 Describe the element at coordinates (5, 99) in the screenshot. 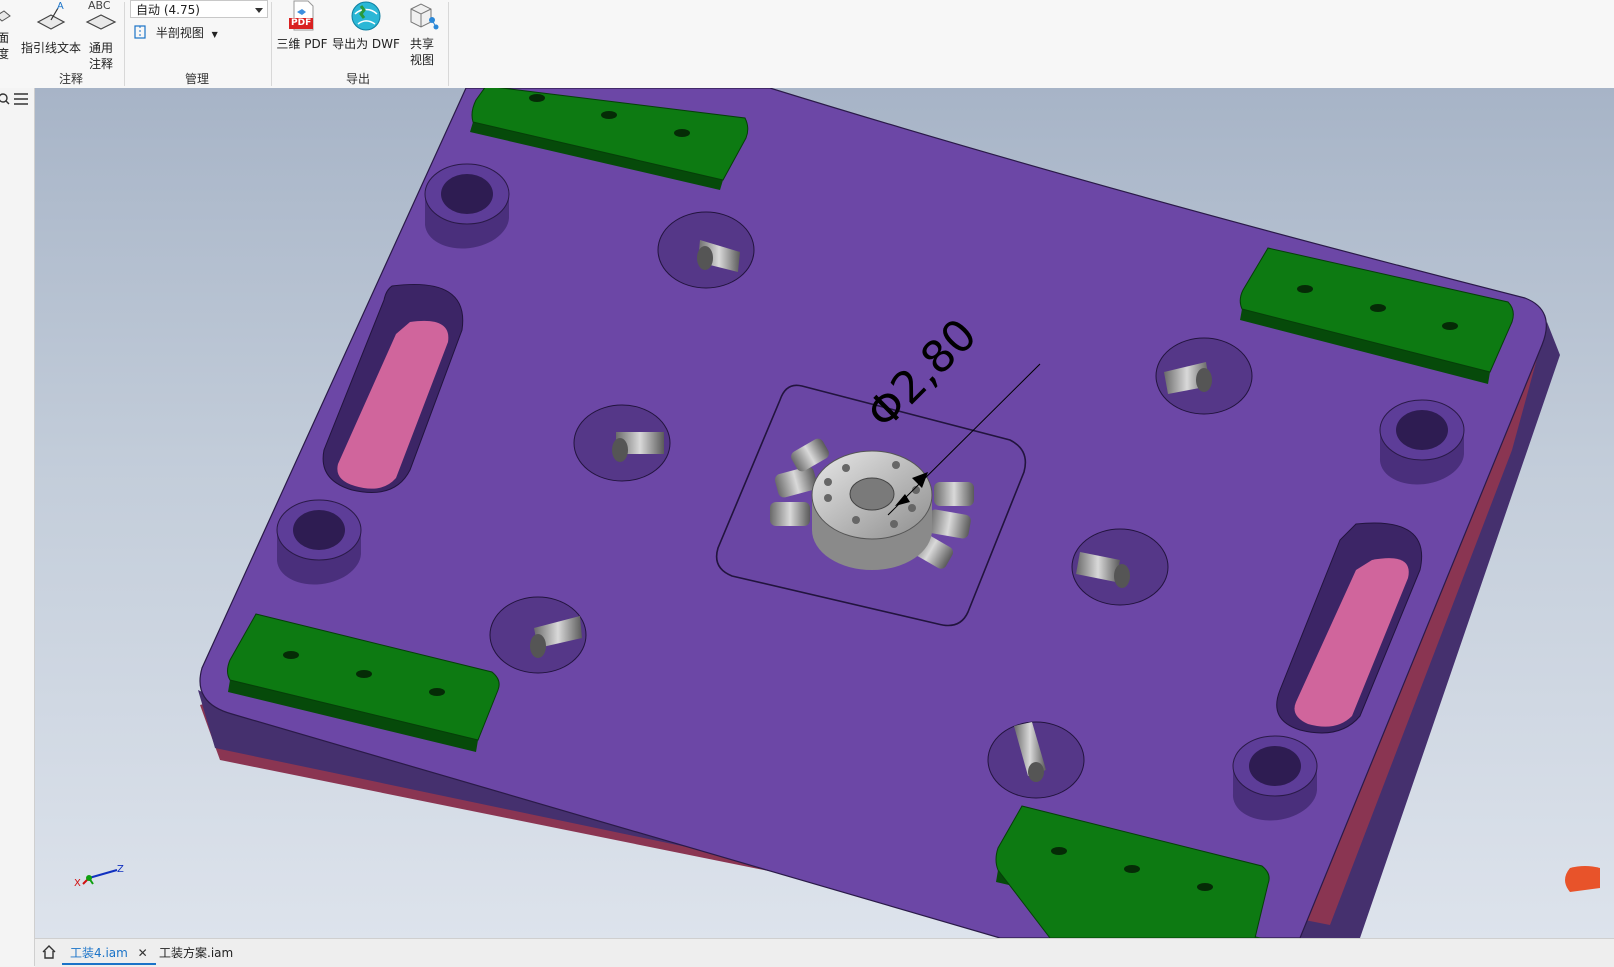

I see `search-icon` at that location.